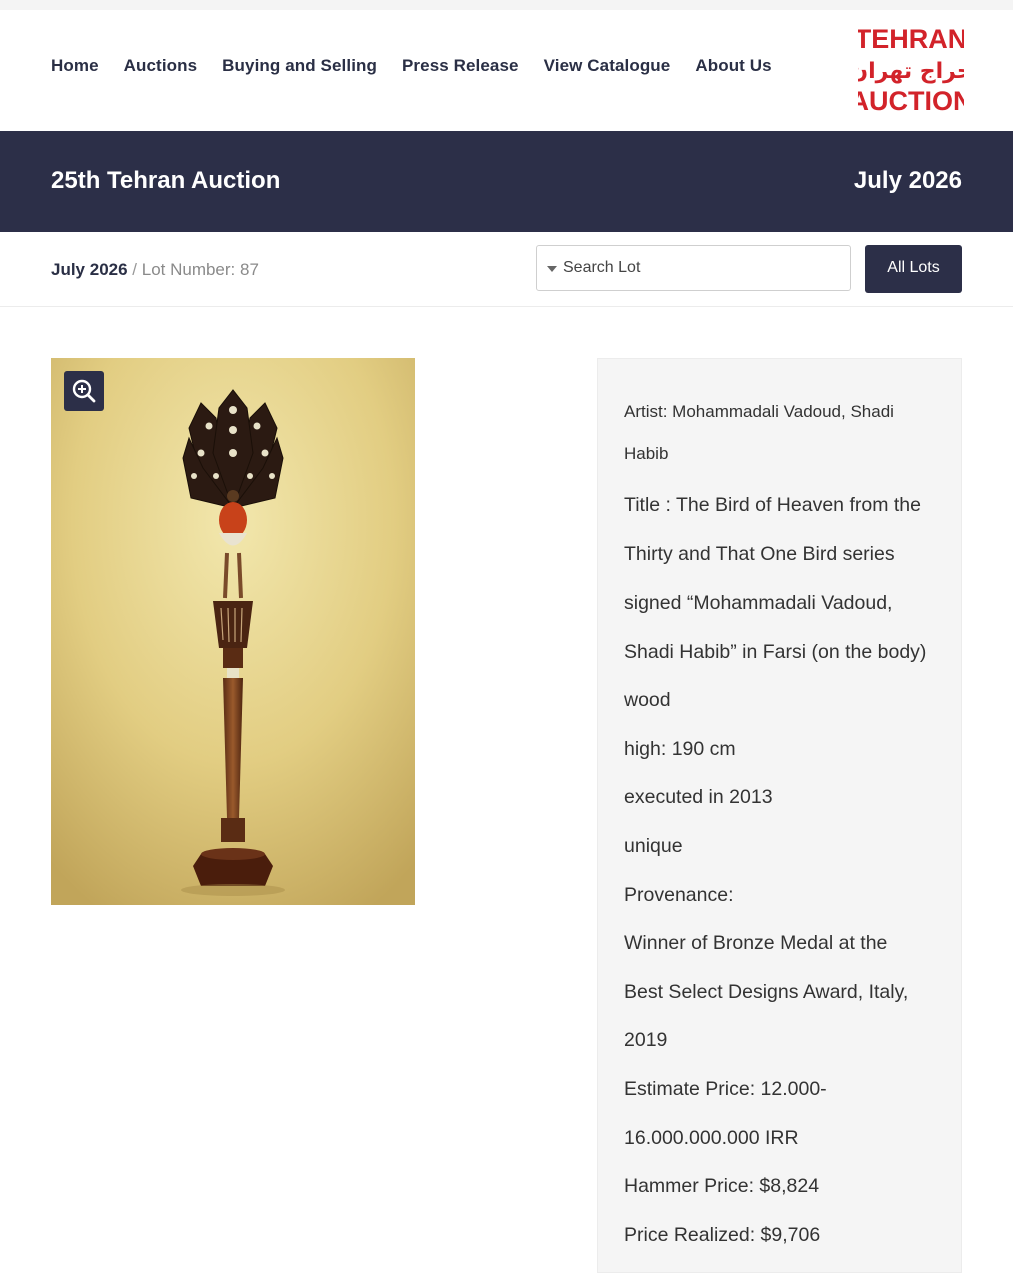 This screenshot has height=1280, width=1013. What do you see at coordinates (602, 267) in the screenshot?
I see `search-lot-placeholder: Search Lot` at bounding box center [602, 267].